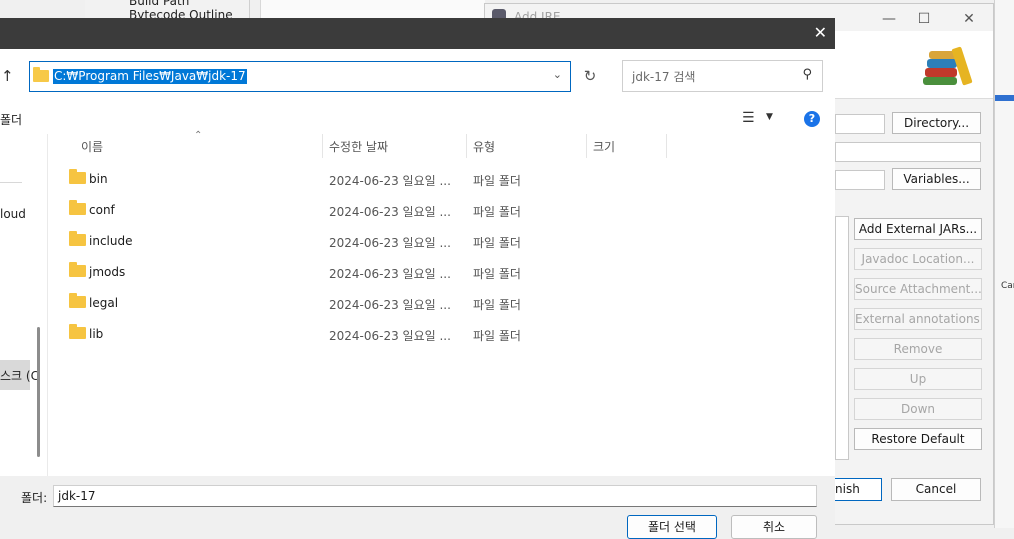 Image resolution: width=1014 pixels, height=539 pixels. Describe the element at coordinates (1004, 264) in the screenshot. I see `right-background-strip: Can` at that location.